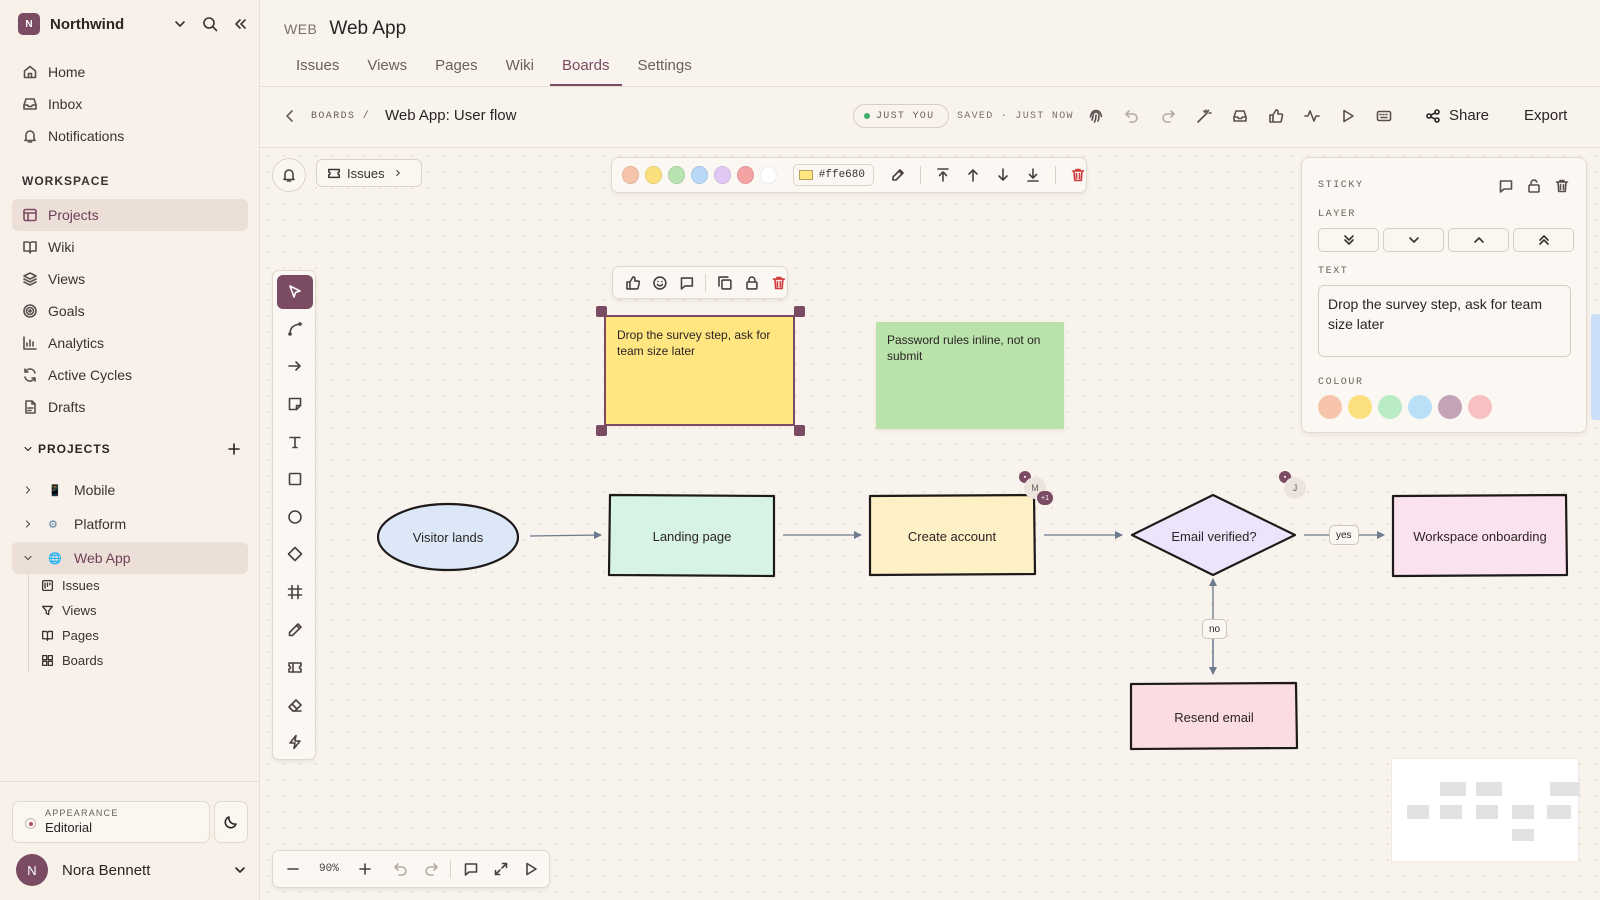  I want to click on project-web-app: 🌐 Web App, so click(130, 558).